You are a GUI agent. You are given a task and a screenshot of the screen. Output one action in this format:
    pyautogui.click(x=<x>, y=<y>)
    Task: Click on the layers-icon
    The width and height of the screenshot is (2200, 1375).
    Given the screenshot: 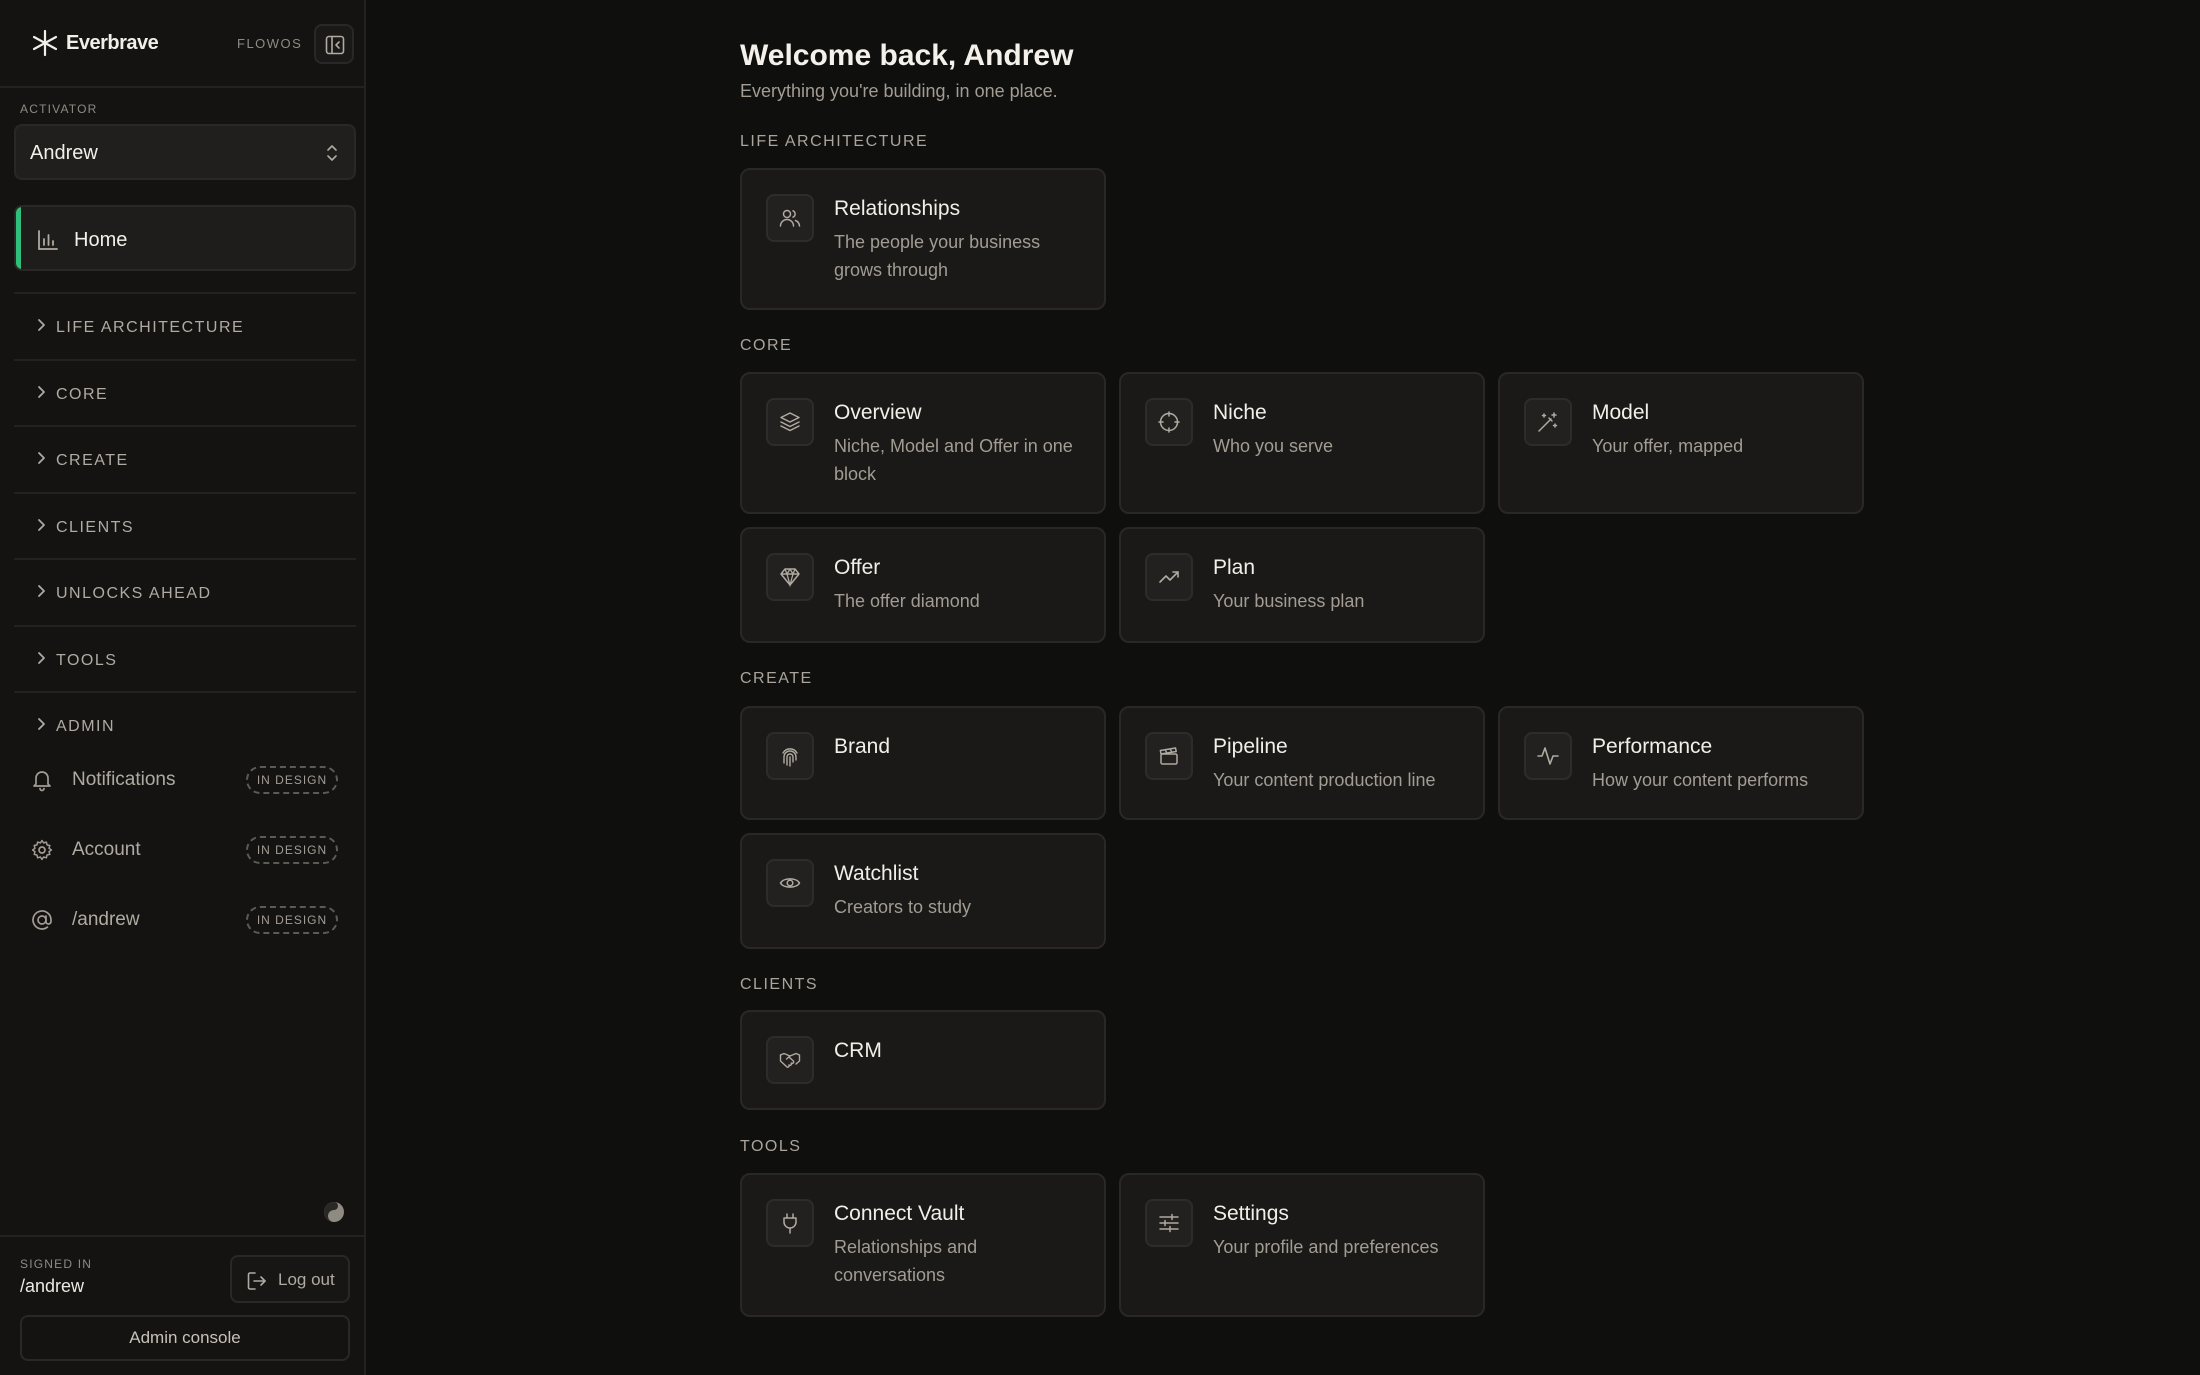 What is the action you would take?
    pyautogui.click(x=790, y=422)
    